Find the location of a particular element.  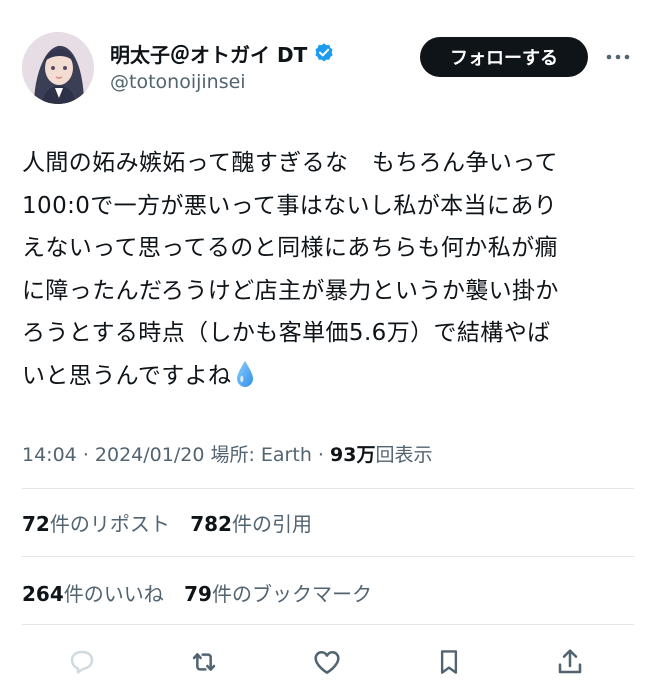

author-handle: @totonoijinsei is located at coordinates (222, 83).